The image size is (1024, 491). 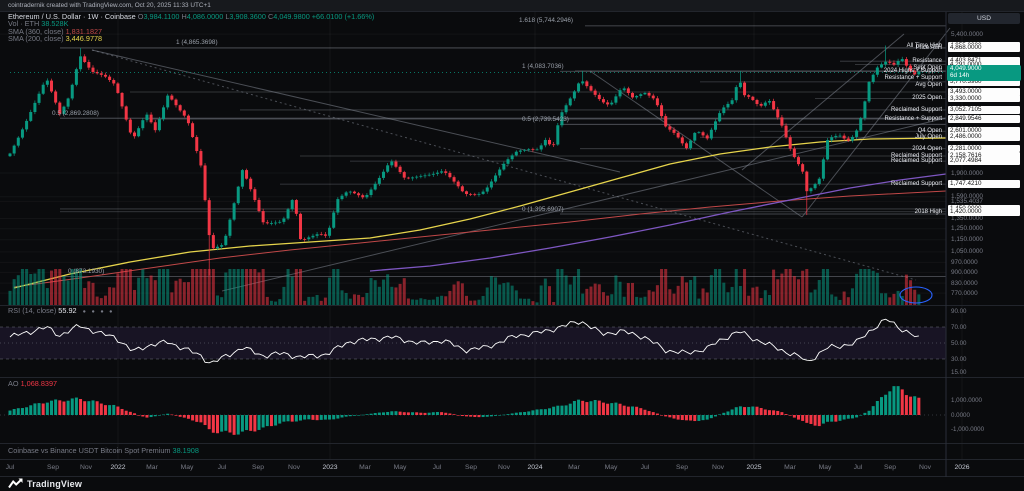 What do you see at coordinates (39, 383) in the screenshot?
I see `ao-value: 1,068.8397` at bounding box center [39, 383].